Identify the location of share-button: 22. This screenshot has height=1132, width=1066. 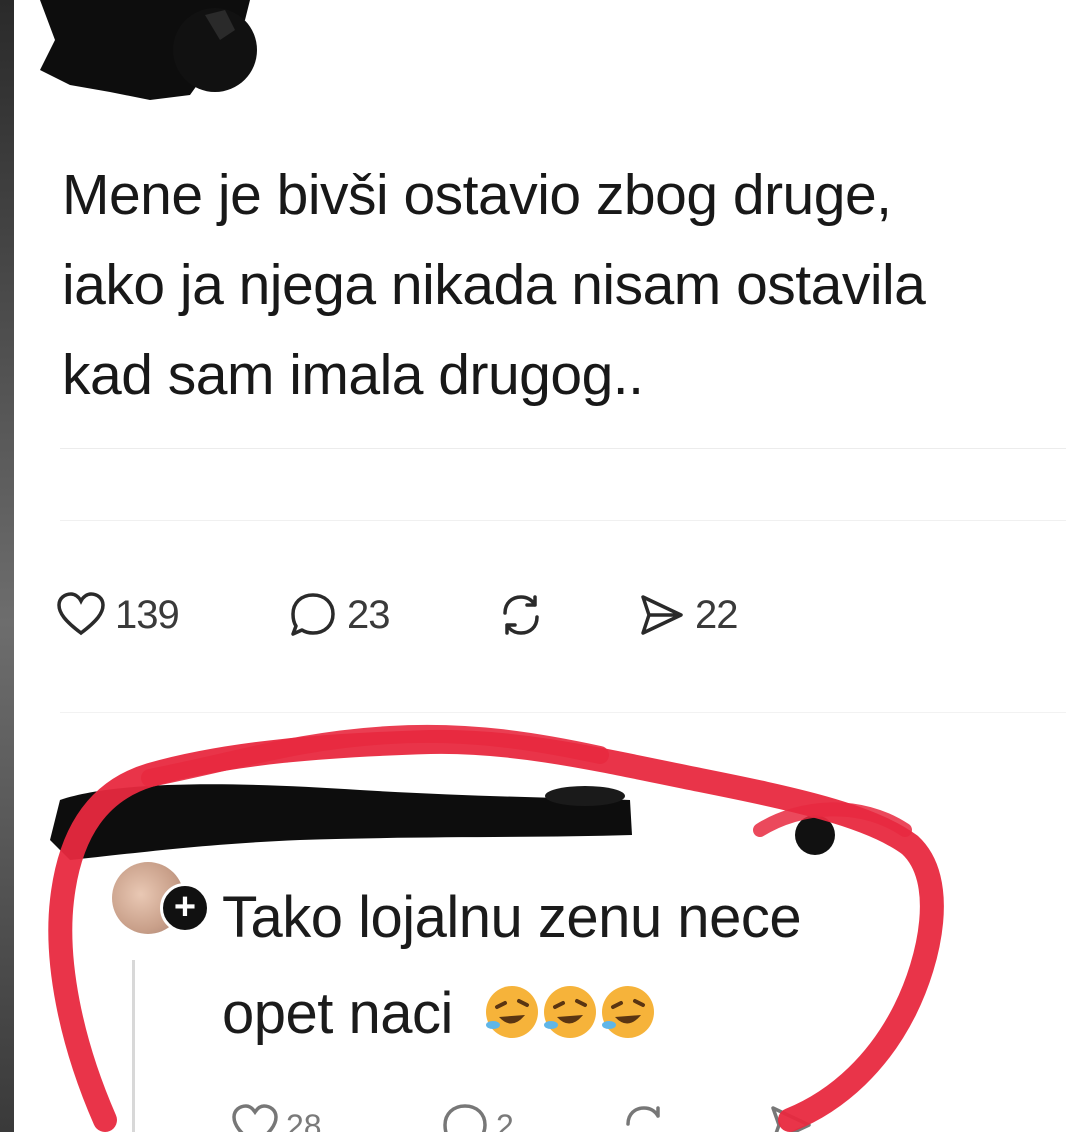
(686, 615).